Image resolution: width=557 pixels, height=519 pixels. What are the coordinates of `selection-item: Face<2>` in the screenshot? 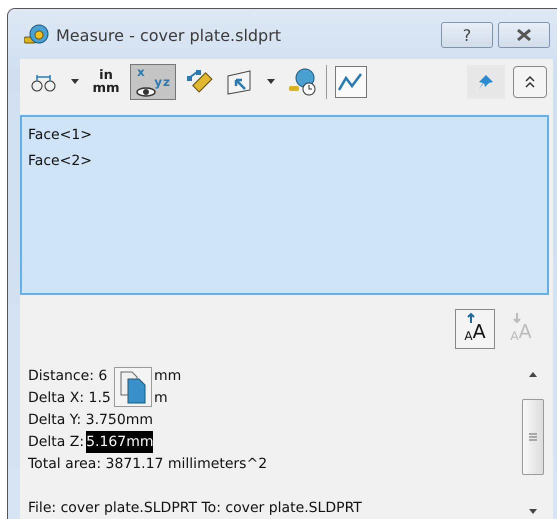 It's located at (60, 161).